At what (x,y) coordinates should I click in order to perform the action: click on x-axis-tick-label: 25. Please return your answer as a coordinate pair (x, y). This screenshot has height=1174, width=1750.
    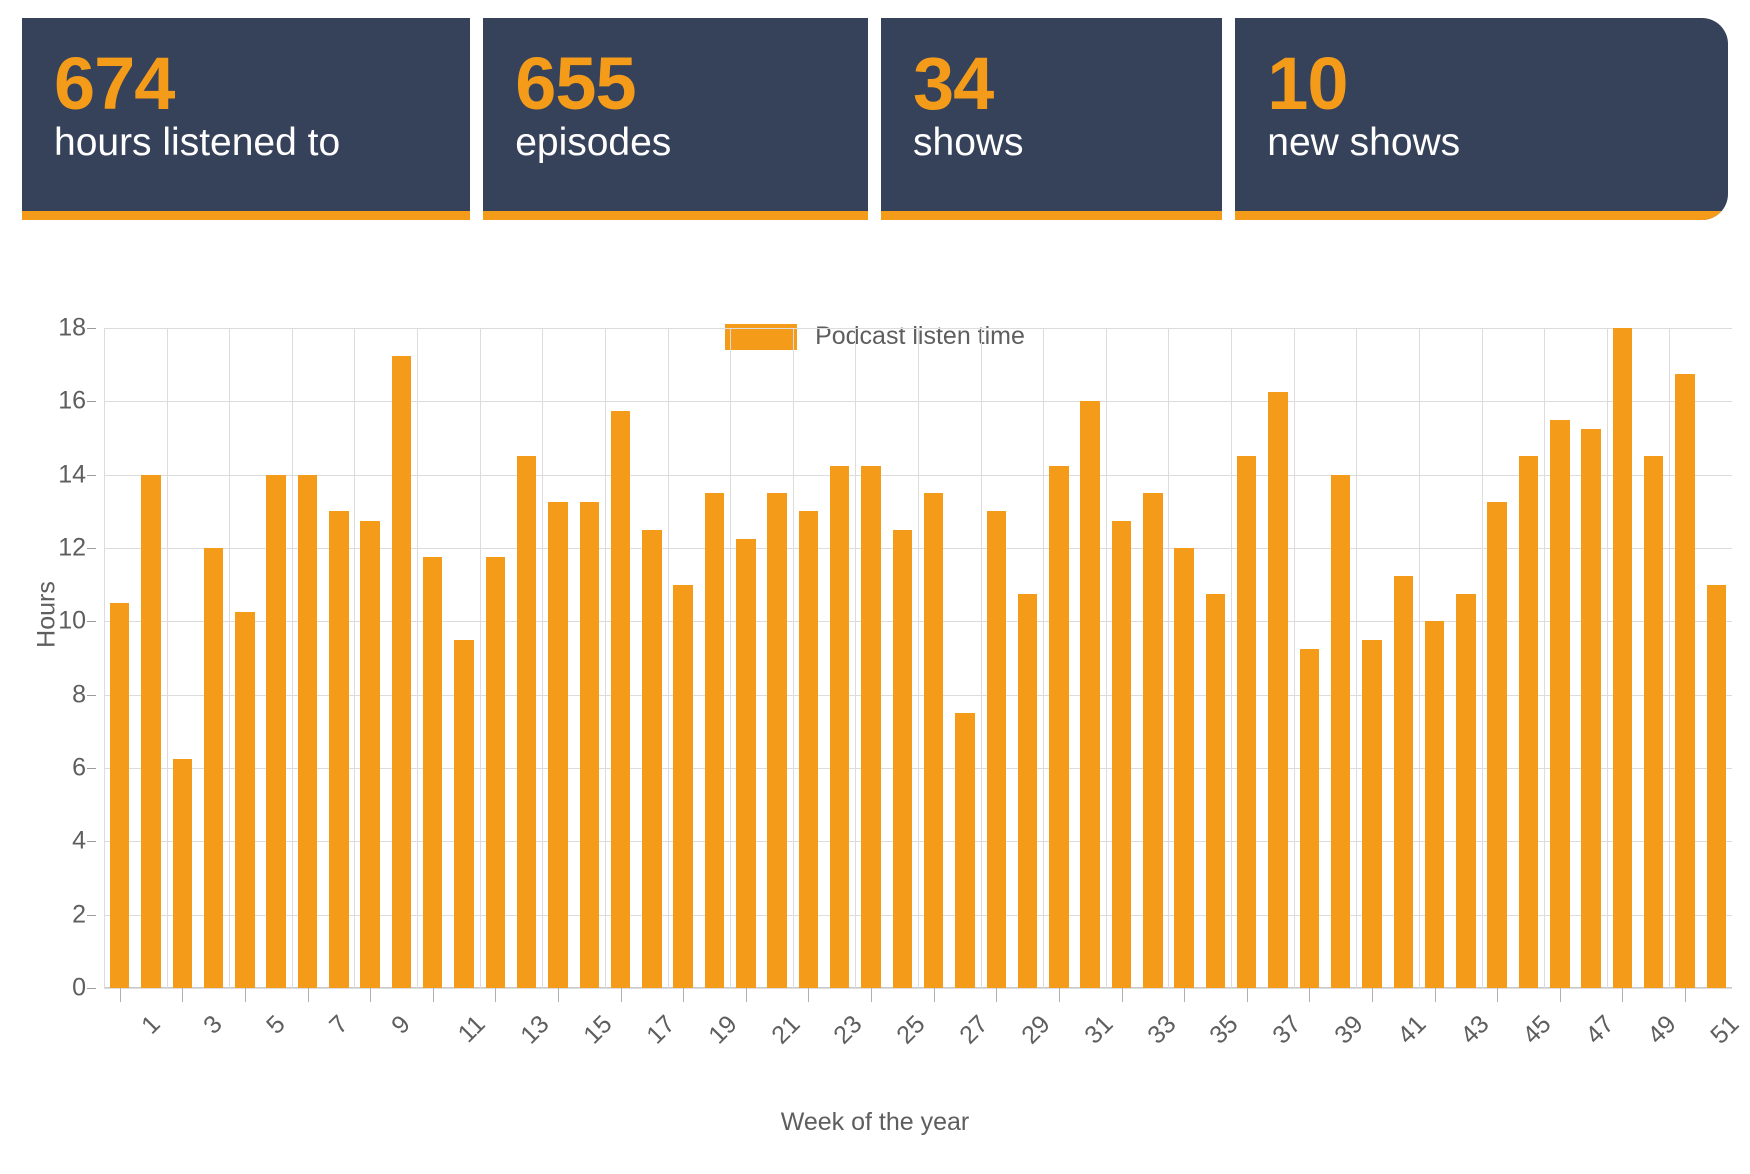
    Looking at the image, I should click on (911, 1030).